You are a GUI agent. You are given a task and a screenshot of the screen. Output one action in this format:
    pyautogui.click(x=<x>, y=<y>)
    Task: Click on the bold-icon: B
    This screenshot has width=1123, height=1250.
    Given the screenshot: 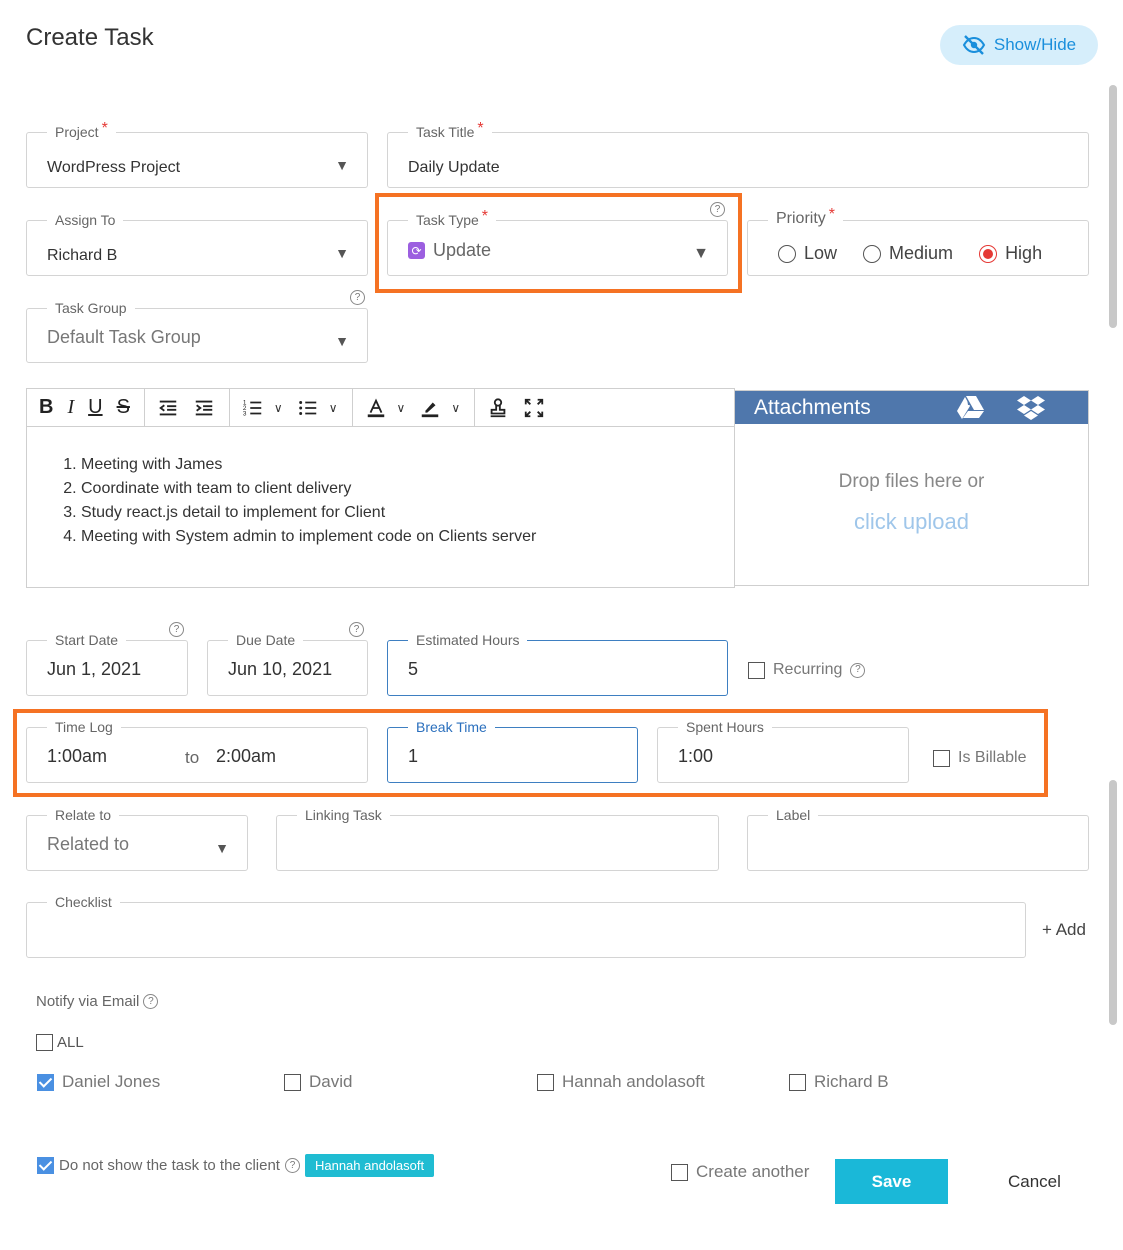 What is the action you would take?
    pyautogui.click(x=46, y=407)
    